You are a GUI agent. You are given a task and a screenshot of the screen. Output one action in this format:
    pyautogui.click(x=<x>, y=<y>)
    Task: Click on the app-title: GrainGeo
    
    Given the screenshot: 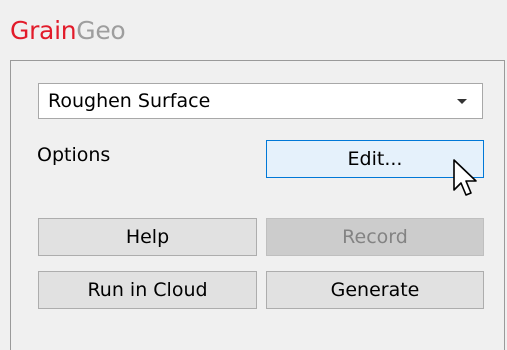 What is the action you would take?
    pyautogui.click(x=68, y=31)
    